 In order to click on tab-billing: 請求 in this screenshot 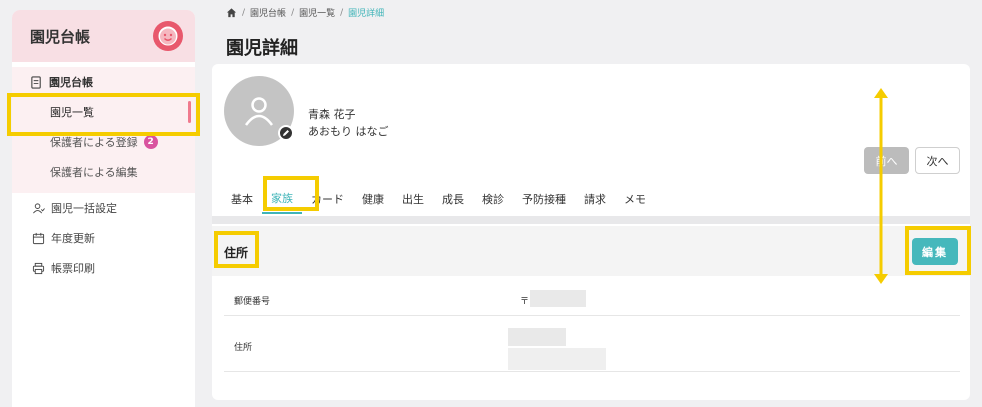, I will do `click(595, 199)`.